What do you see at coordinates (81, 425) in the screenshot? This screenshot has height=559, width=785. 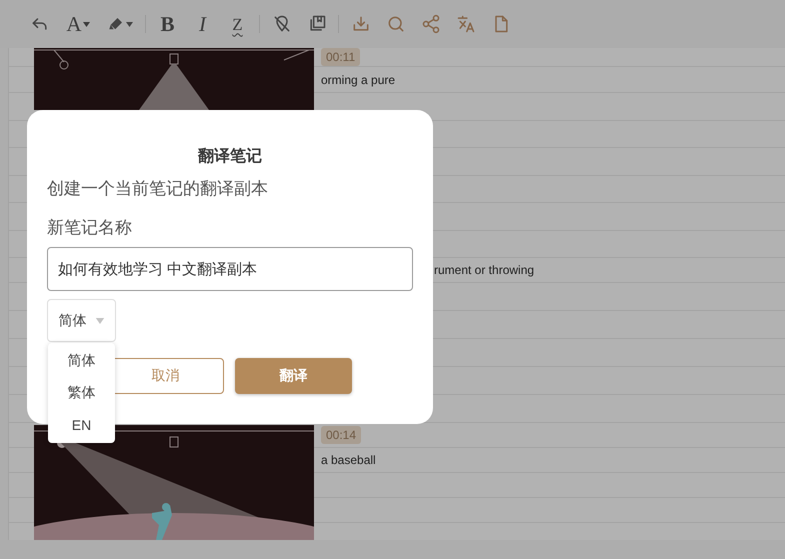 I see `dropdown-option: EN` at bounding box center [81, 425].